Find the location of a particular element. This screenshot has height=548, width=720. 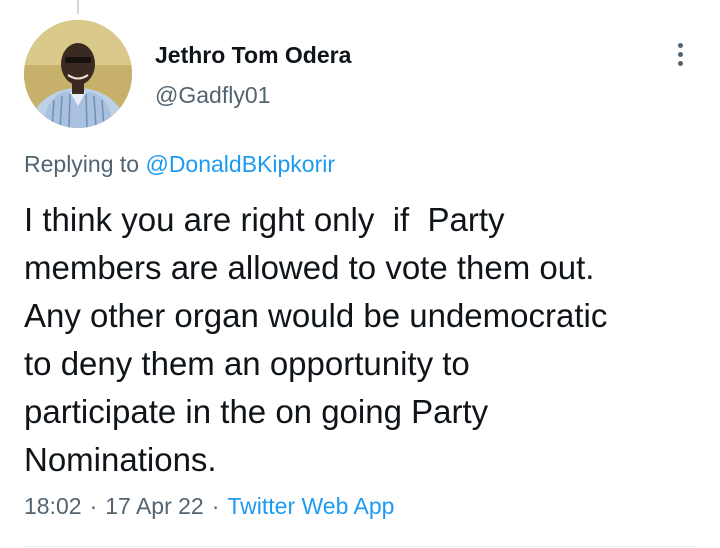

tweet-meta: 18:02 · 17 Apr 22 · Twitter Web App is located at coordinates (209, 506).